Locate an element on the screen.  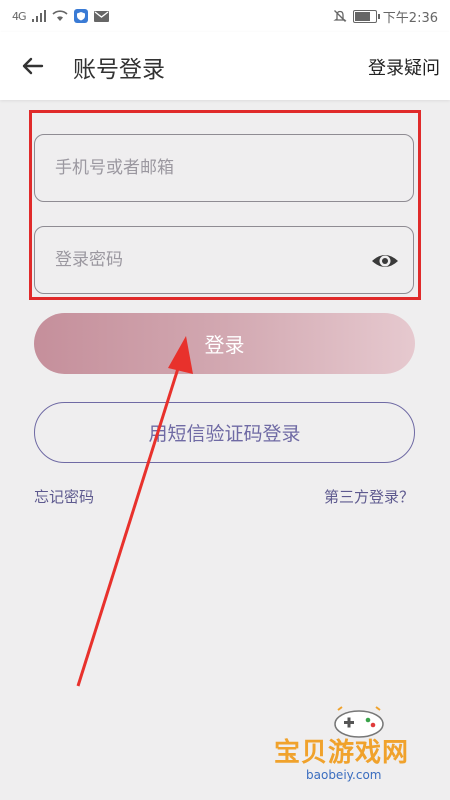
status-left: 4G is located at coordinates (60, 16).